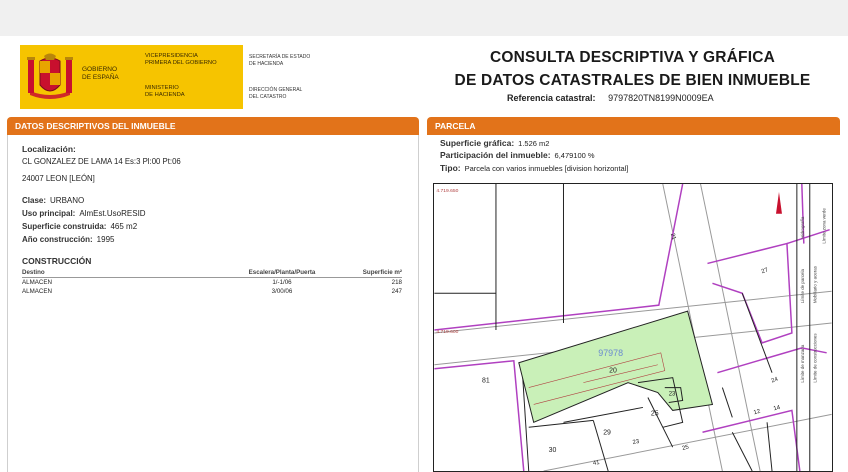  I want to click on map-label: 81, so click(486, 381).